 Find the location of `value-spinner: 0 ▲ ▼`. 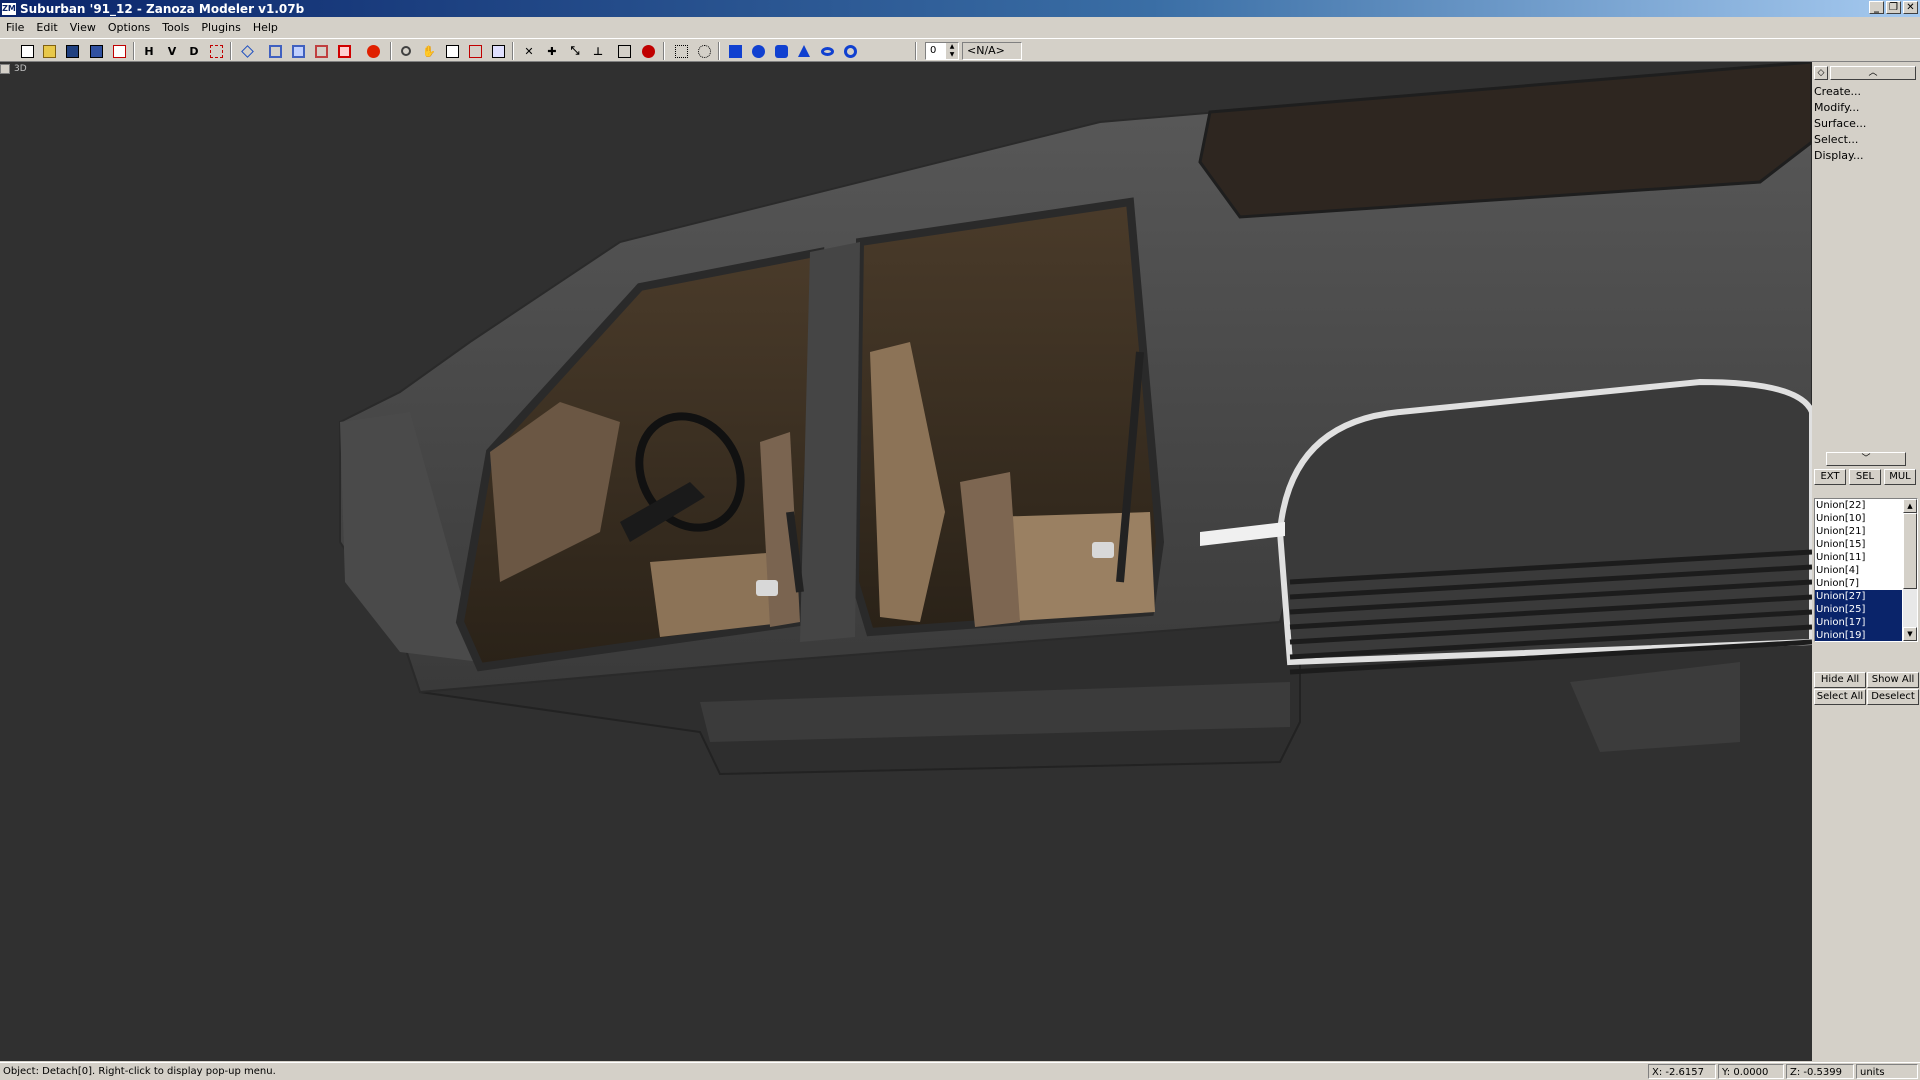

value-spinner: 0 ▲ ▼ is located at coordinates (942, 51).